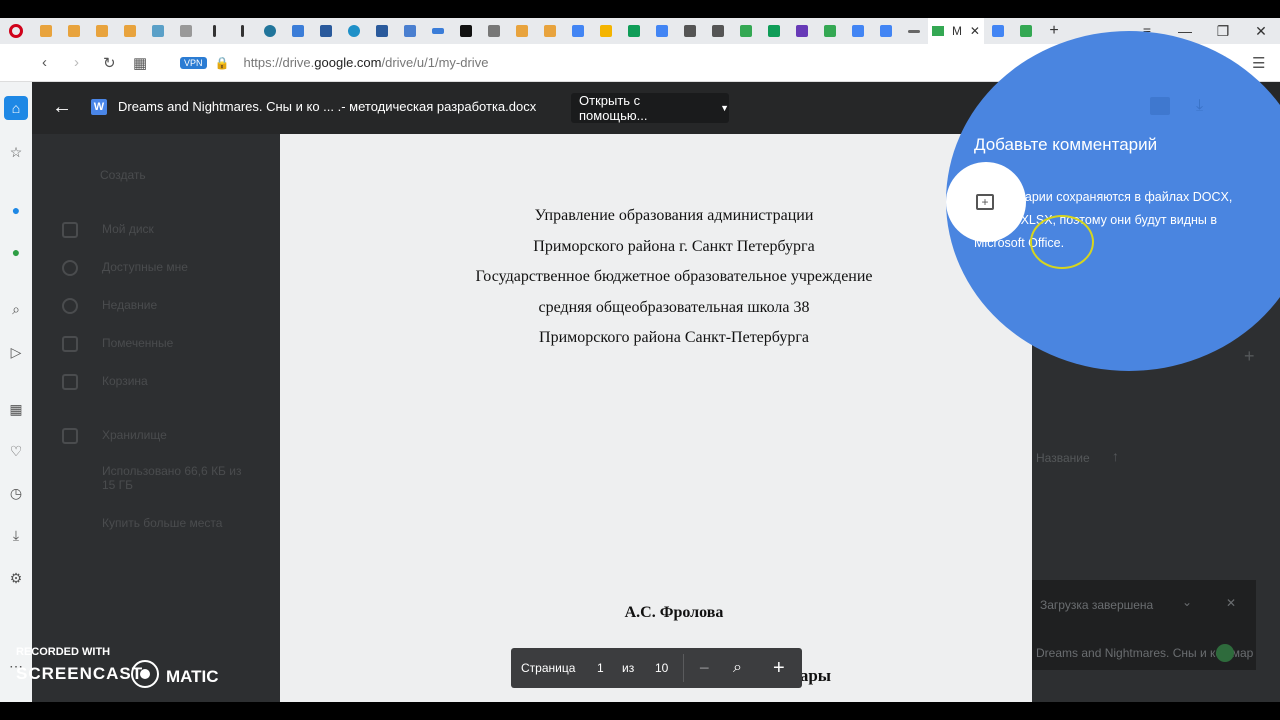  Describe the element at coordinates (44, 62) in the screenshot. I see `back-nav-icon: ‹` at that location.